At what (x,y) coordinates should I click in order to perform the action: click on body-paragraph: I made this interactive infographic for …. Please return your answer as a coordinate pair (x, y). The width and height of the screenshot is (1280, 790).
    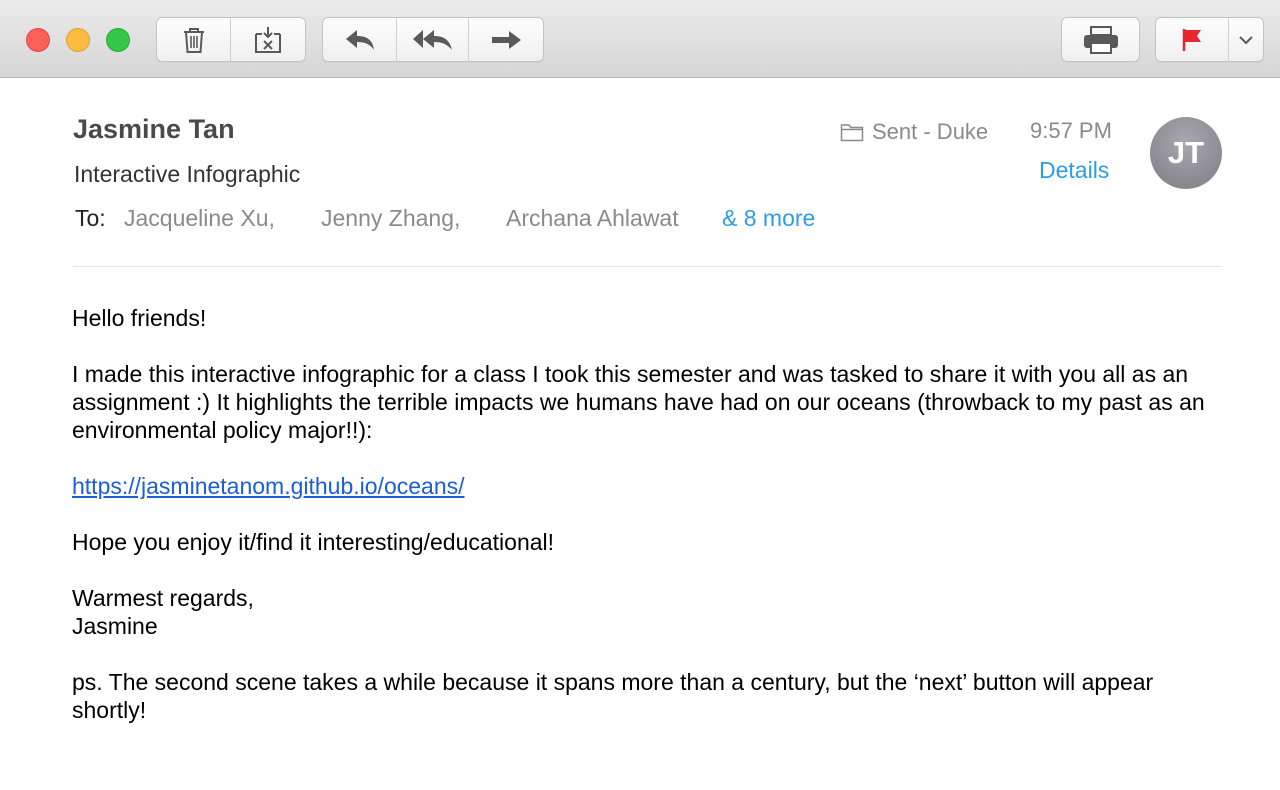
    Looking at the image, I should click on (638, 402).